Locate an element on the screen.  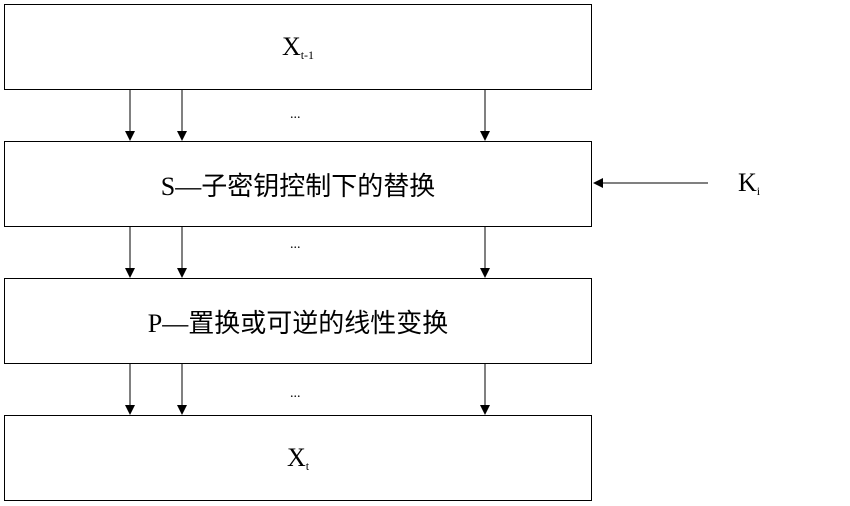
output-state-subscript: t is located at coordinates (307, 465).